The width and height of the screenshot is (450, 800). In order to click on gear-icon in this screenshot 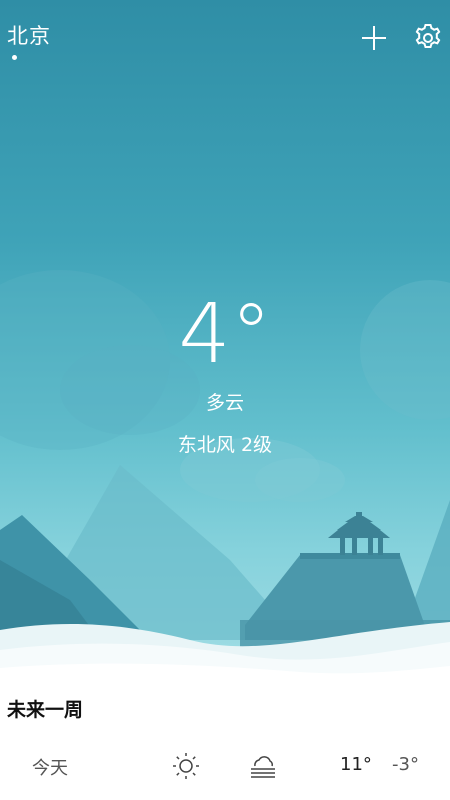, I will do `click(428, 36)`.